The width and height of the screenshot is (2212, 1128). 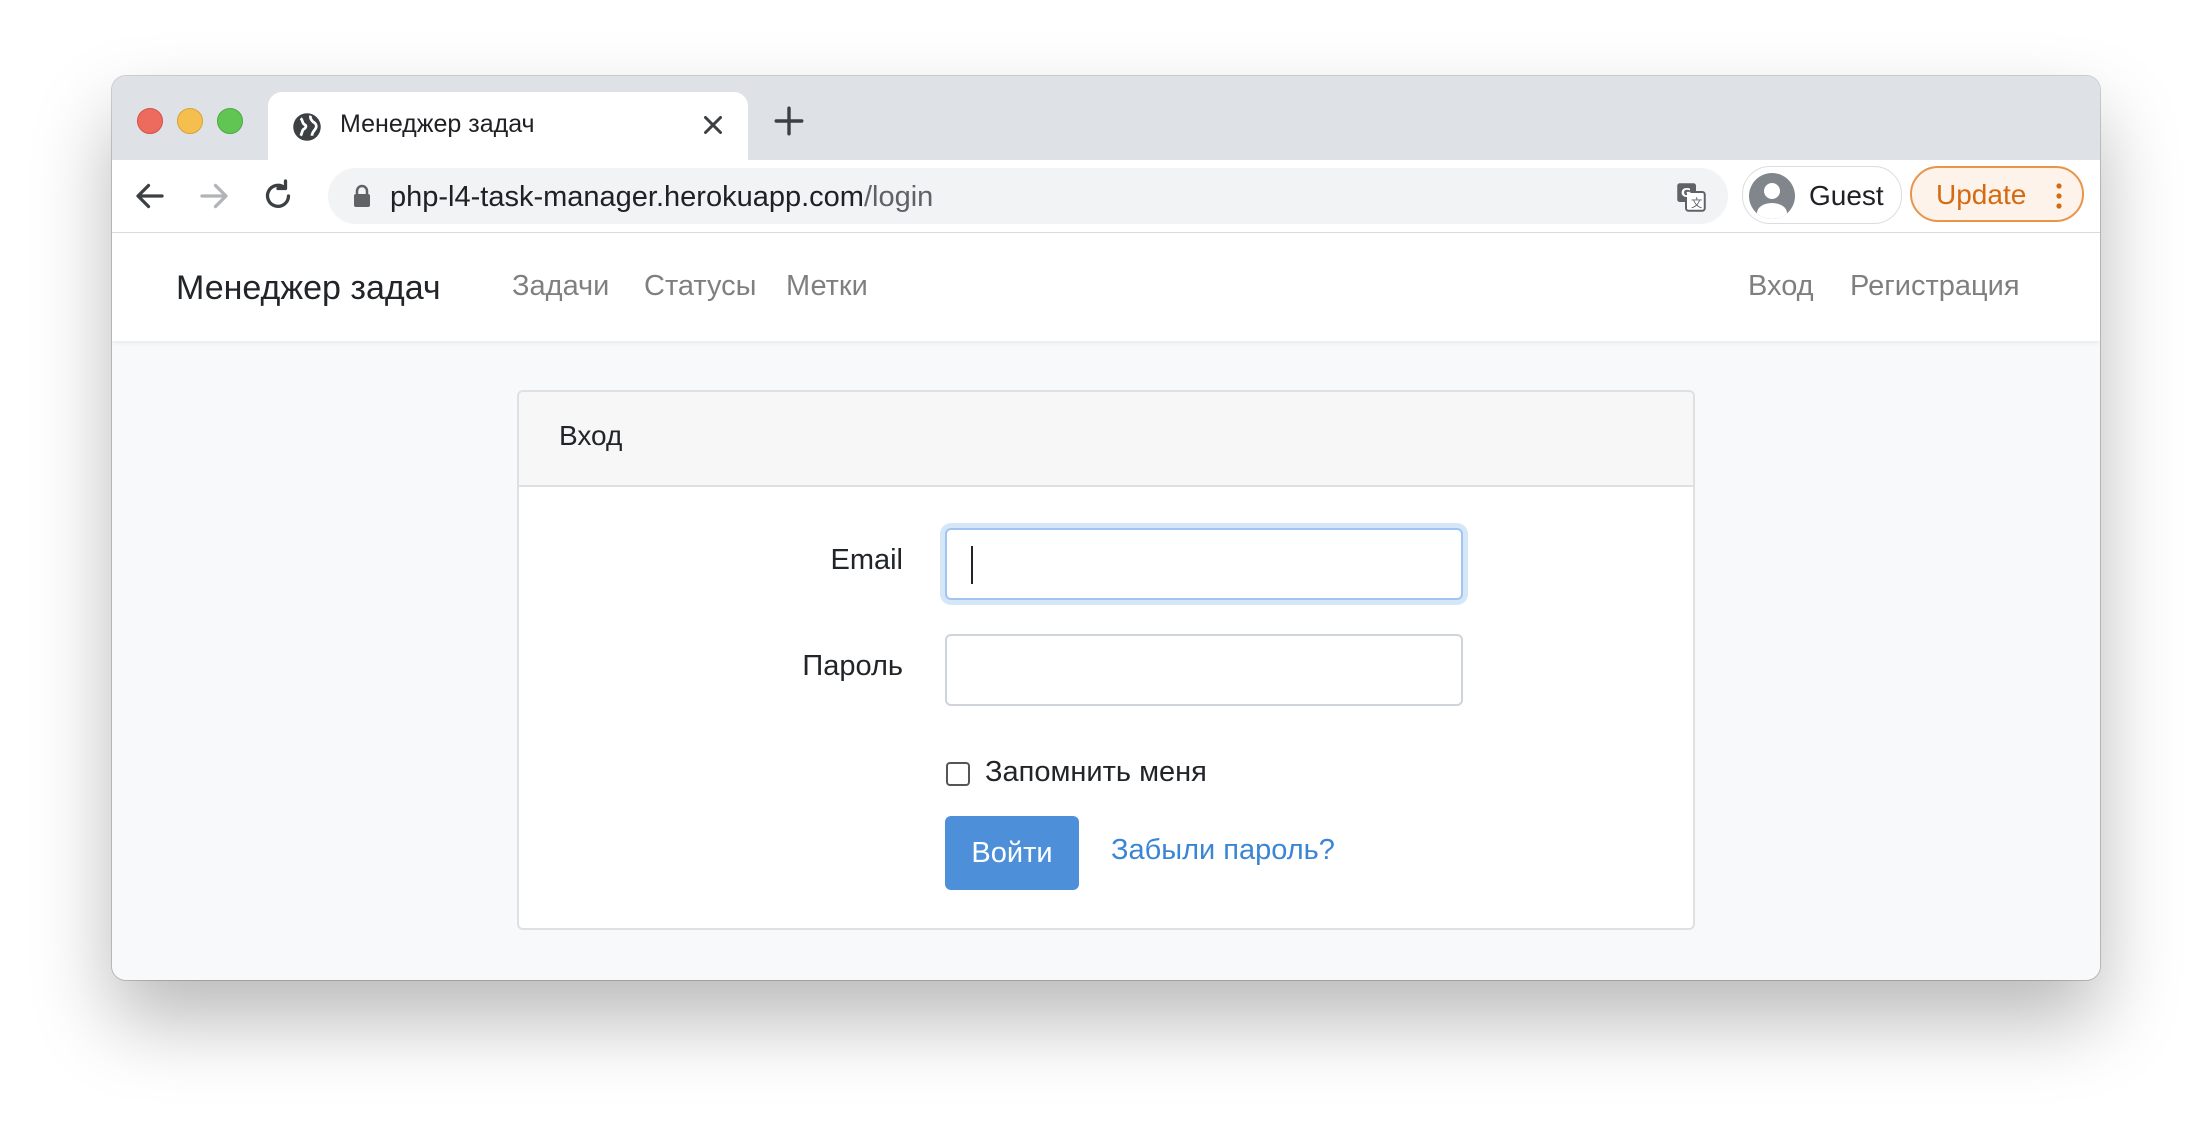 I want to click on minimize-window-button, so click(x=190, y=121).